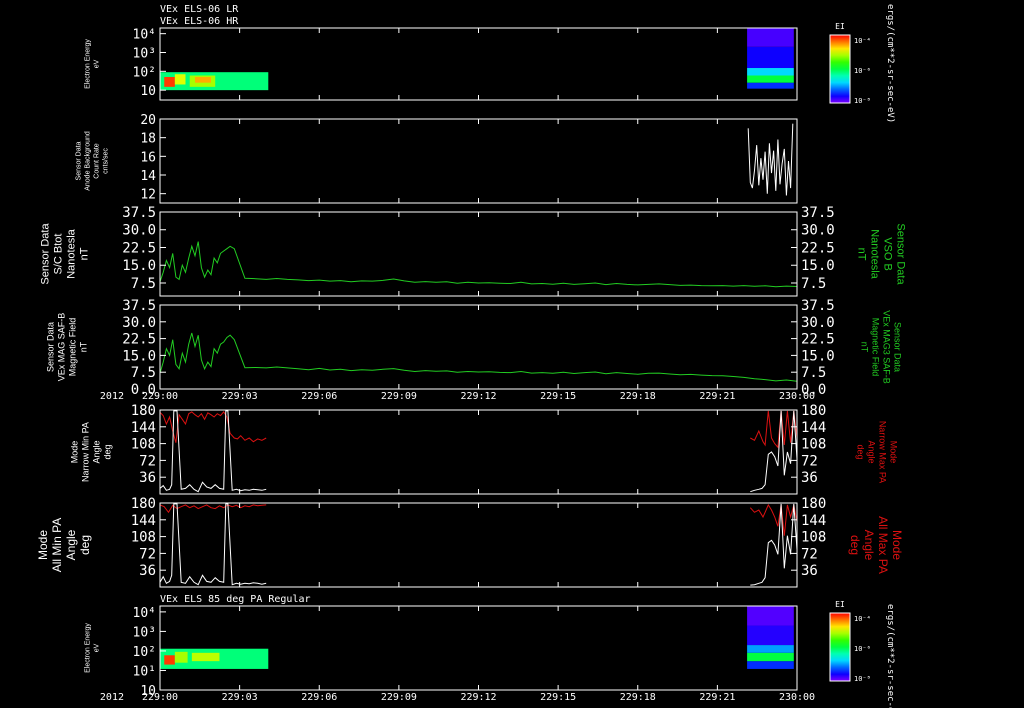  I want to click on panel-title: VEx ELS 85 deg PA Regular, so click(235, 599).